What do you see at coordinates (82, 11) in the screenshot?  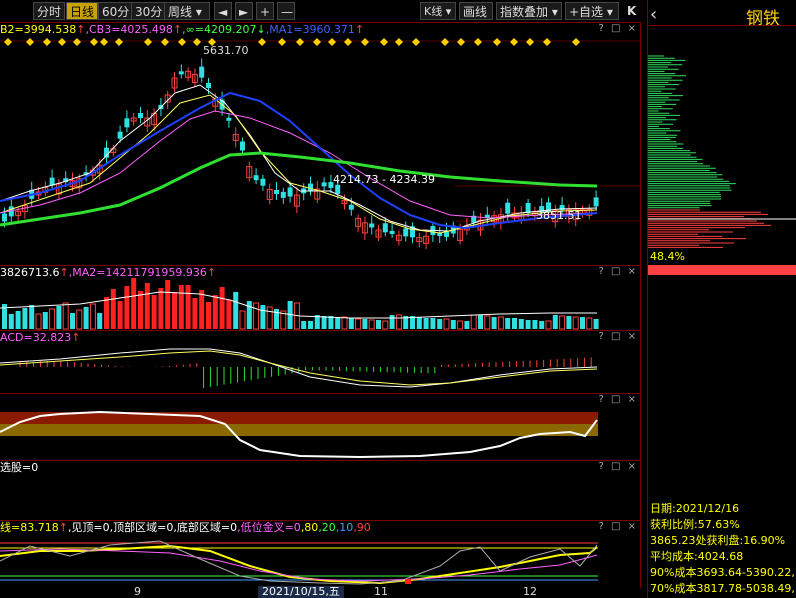 I see `period-tab-daily: 日线` at bounding box center [82, 11].